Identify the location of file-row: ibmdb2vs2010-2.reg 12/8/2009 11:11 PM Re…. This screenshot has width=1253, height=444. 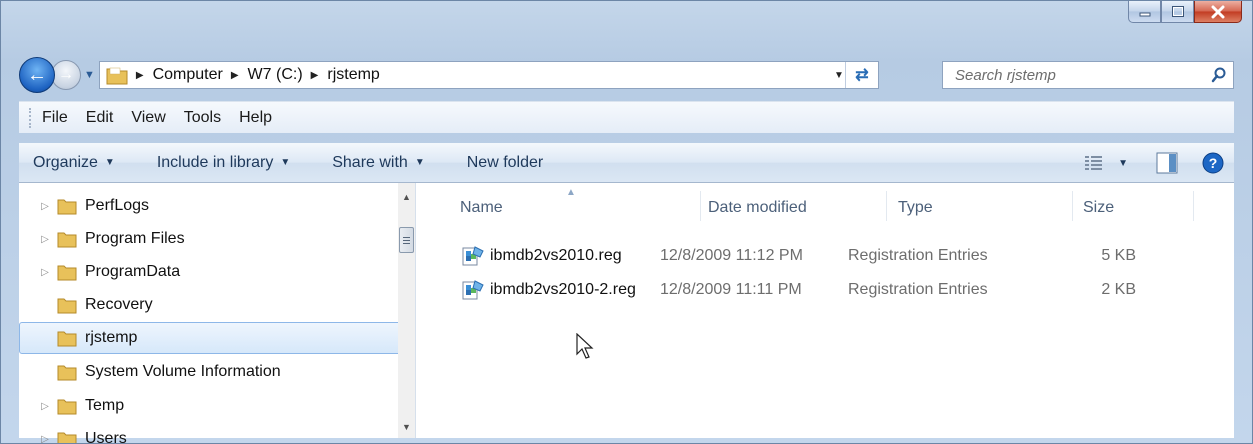
(802, 290).